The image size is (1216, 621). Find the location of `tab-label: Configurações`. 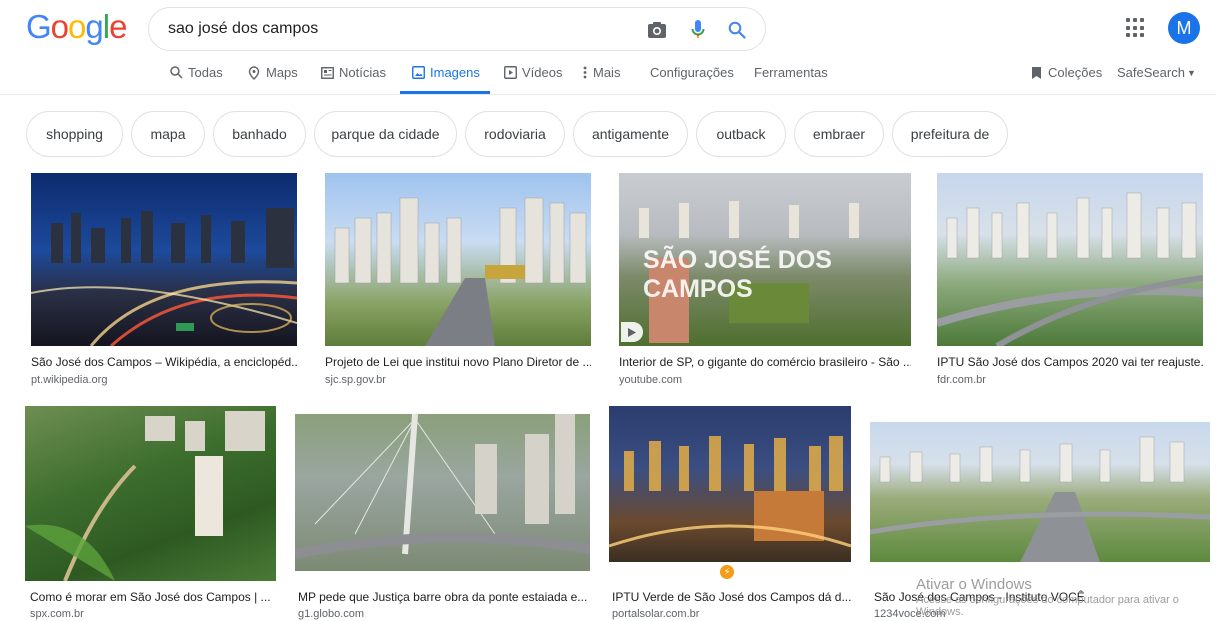

tab-label: Configurações is located at coordinates (692, 72).